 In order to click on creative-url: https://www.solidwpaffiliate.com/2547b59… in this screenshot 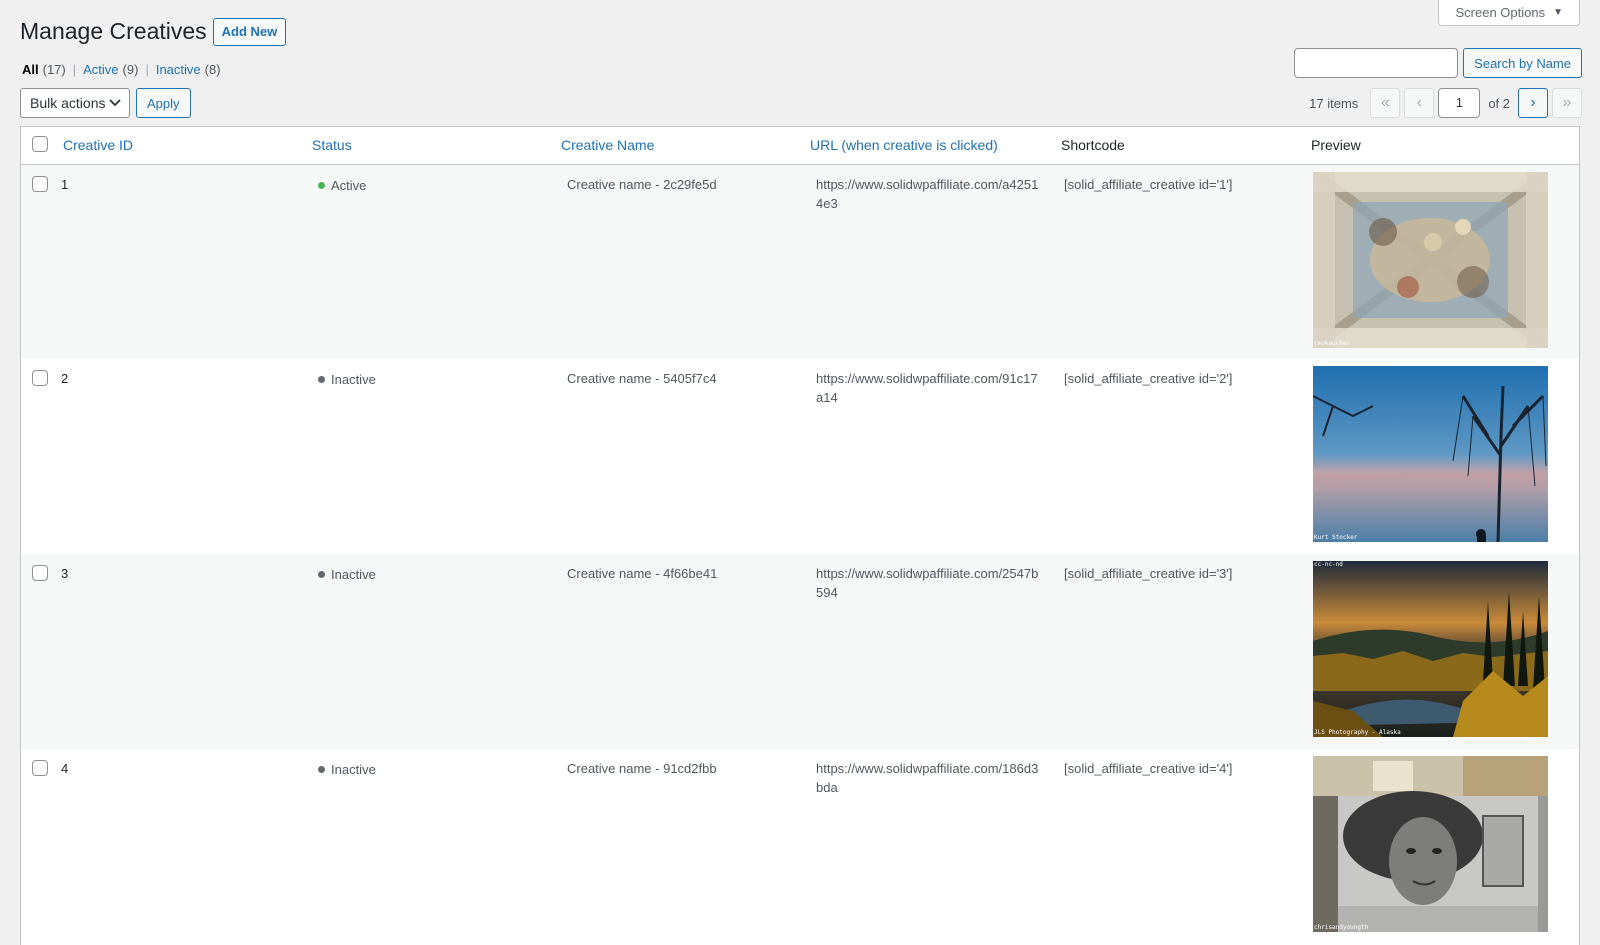, I will do `click(927, 583)`.